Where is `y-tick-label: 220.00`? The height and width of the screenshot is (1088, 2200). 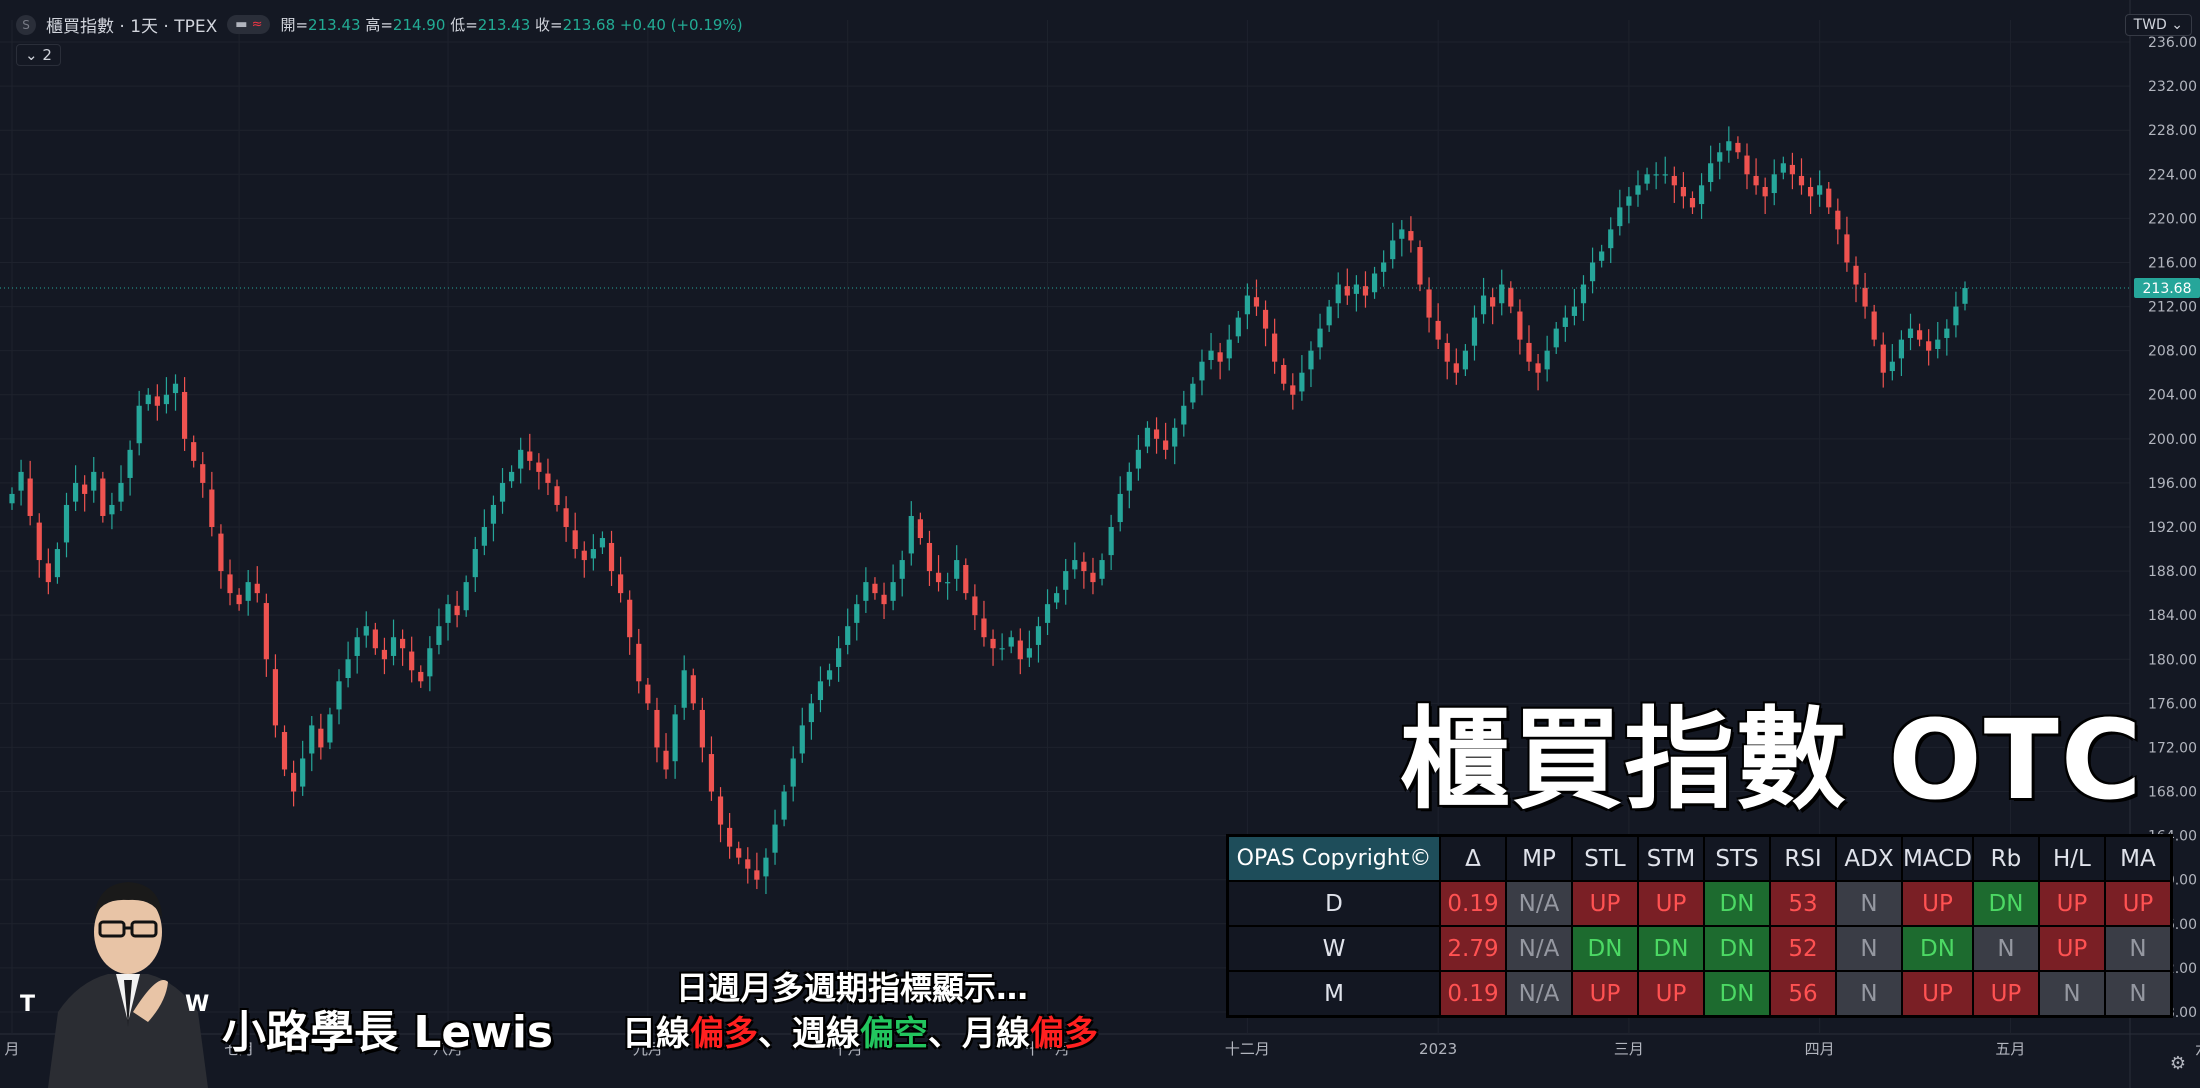
y-tick-label: 220.00 is located at coordinates (2172, 219).